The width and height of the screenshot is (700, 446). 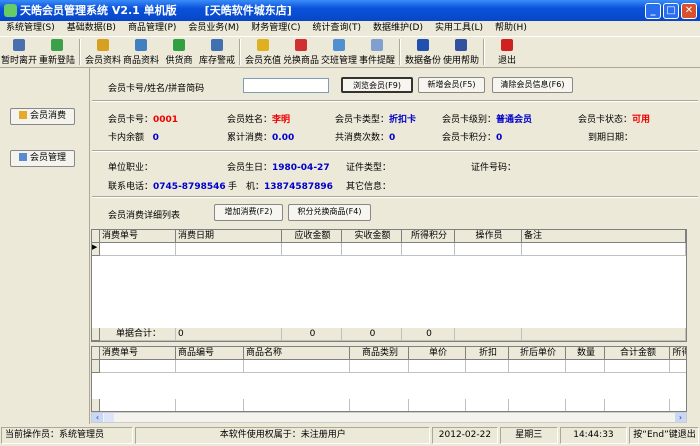 I want to click on menu-item: 会员业务(M), so click(x=213, y=28).